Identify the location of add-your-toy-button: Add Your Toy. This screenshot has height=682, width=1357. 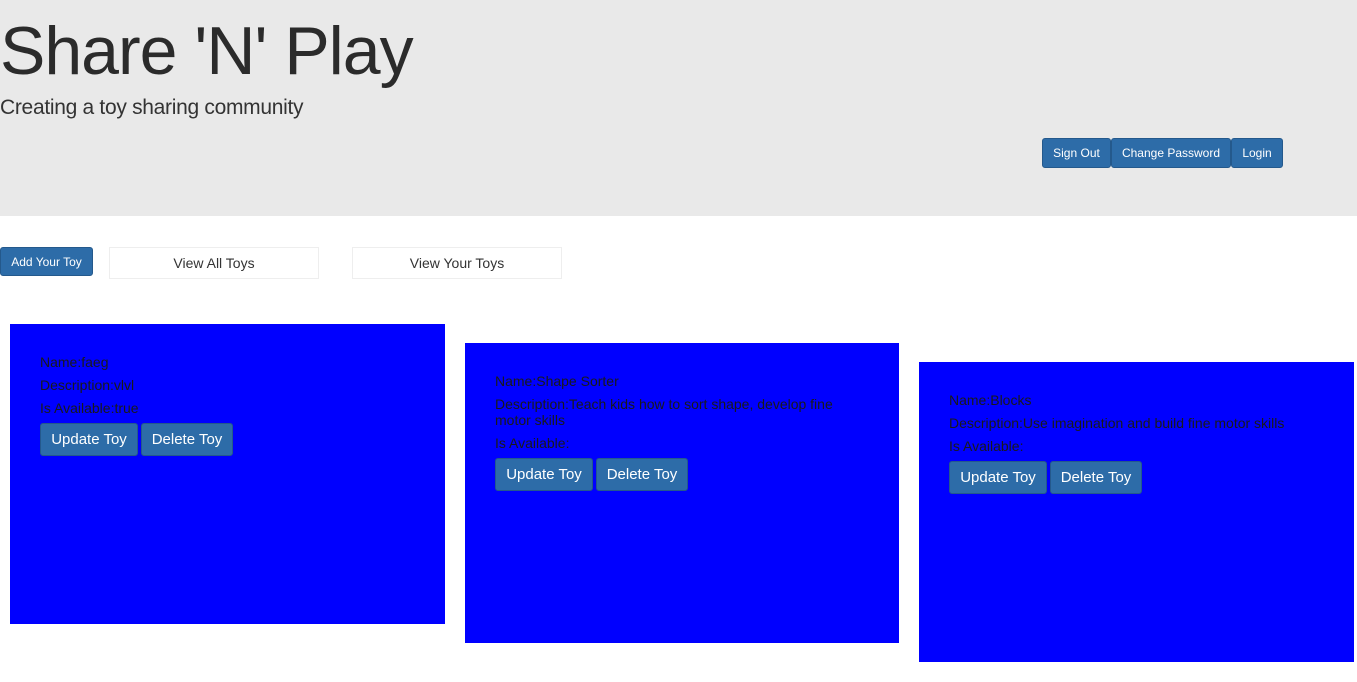
(46, 261).